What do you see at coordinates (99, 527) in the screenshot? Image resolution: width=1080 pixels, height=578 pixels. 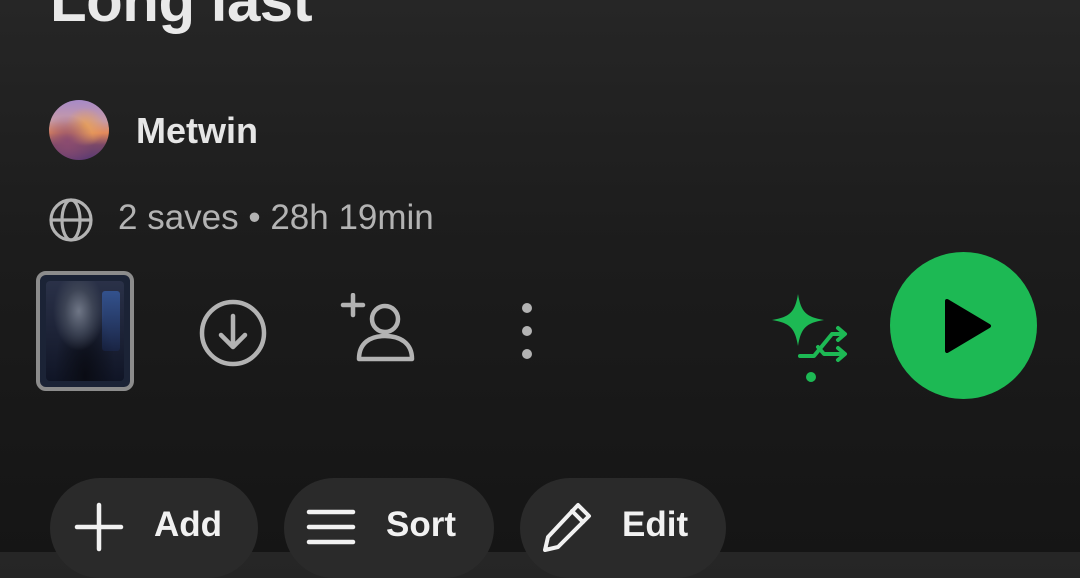 I see `plus-icon` at bounding box center [99, 527].